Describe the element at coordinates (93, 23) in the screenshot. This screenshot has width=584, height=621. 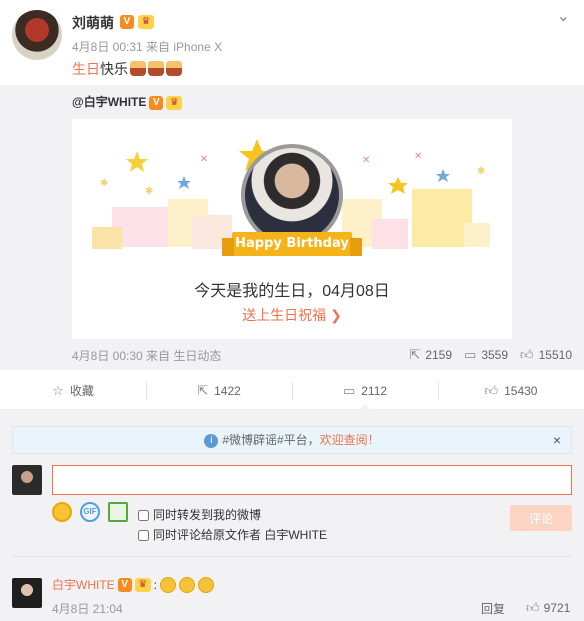
I see `author-name: 刘萌萌` at that location.